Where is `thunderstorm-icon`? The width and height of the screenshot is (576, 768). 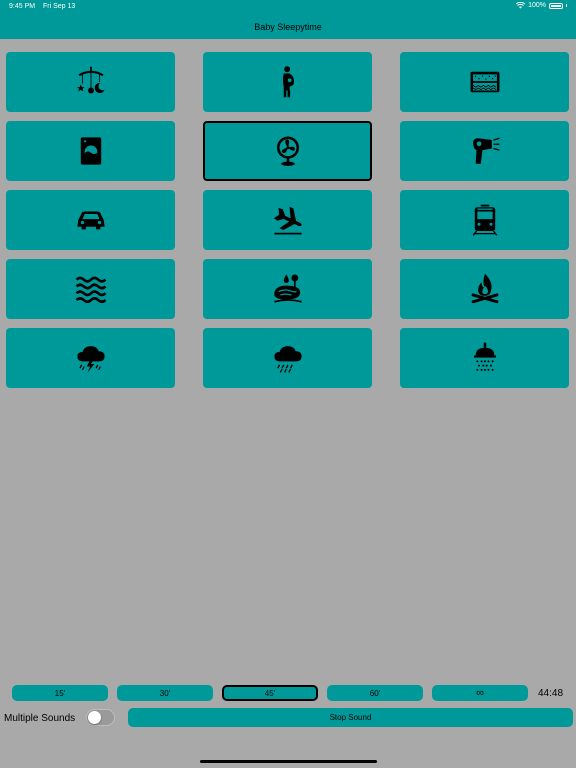 thunderstorm-icon is located at coordinates (90, 359).